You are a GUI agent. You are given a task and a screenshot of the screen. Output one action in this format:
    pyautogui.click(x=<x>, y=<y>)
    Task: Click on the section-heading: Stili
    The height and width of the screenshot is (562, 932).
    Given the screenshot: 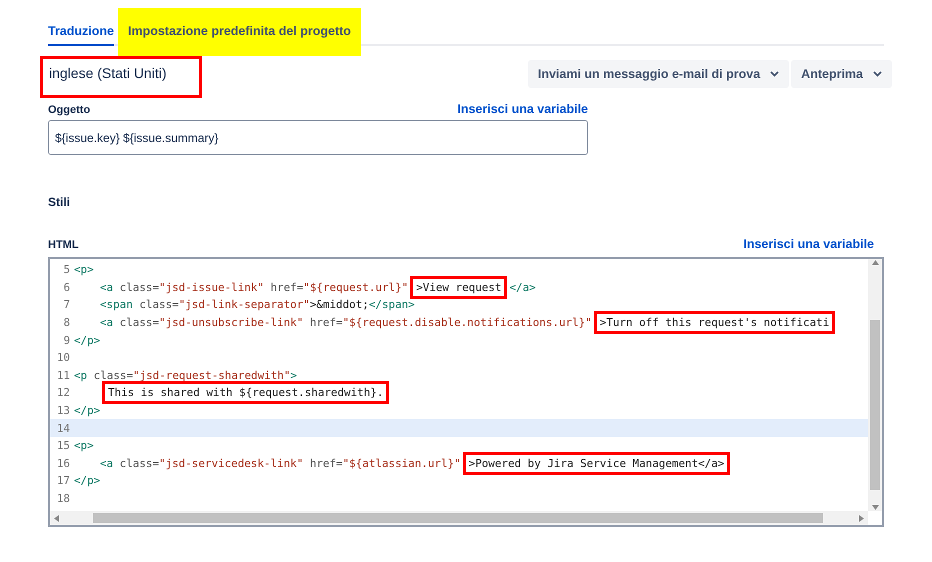 What is the action you would take?
    pyautogui.click(x=60, y=202)
    